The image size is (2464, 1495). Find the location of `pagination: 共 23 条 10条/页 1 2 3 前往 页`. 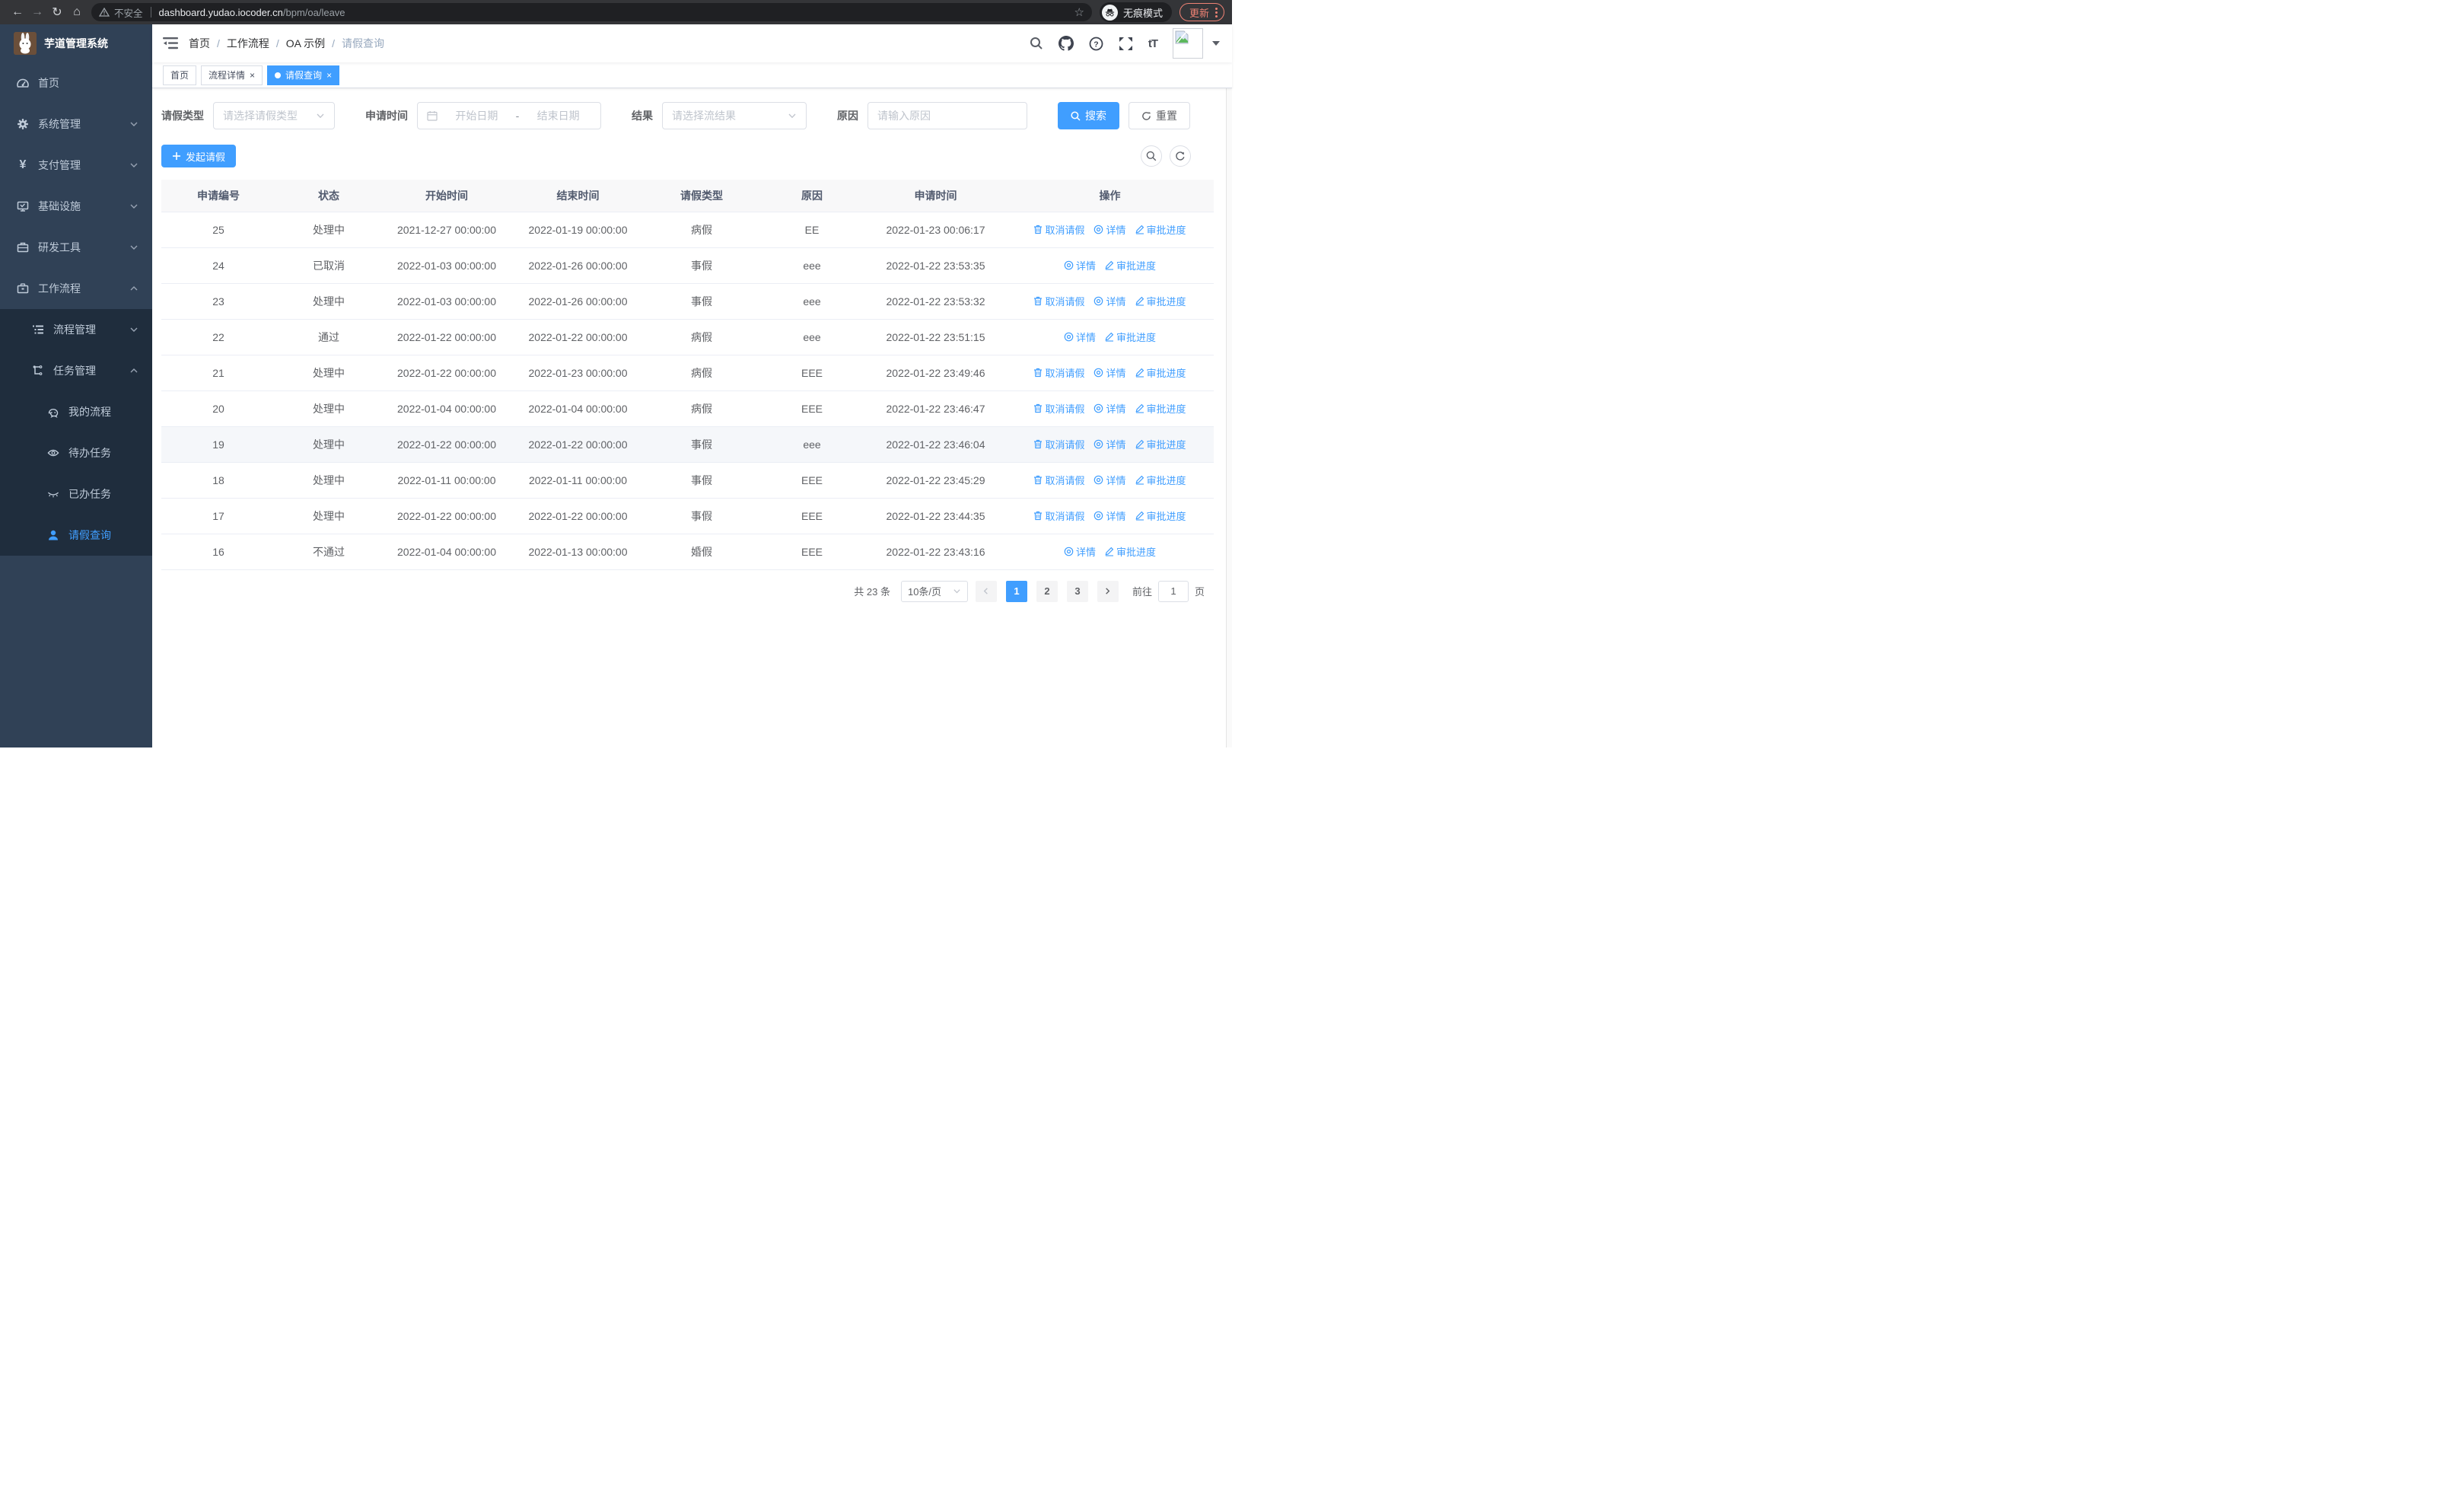

pagination: 共 23 条 10条/页 1 2 3 前往 页 is located at coordinates (692, 591).